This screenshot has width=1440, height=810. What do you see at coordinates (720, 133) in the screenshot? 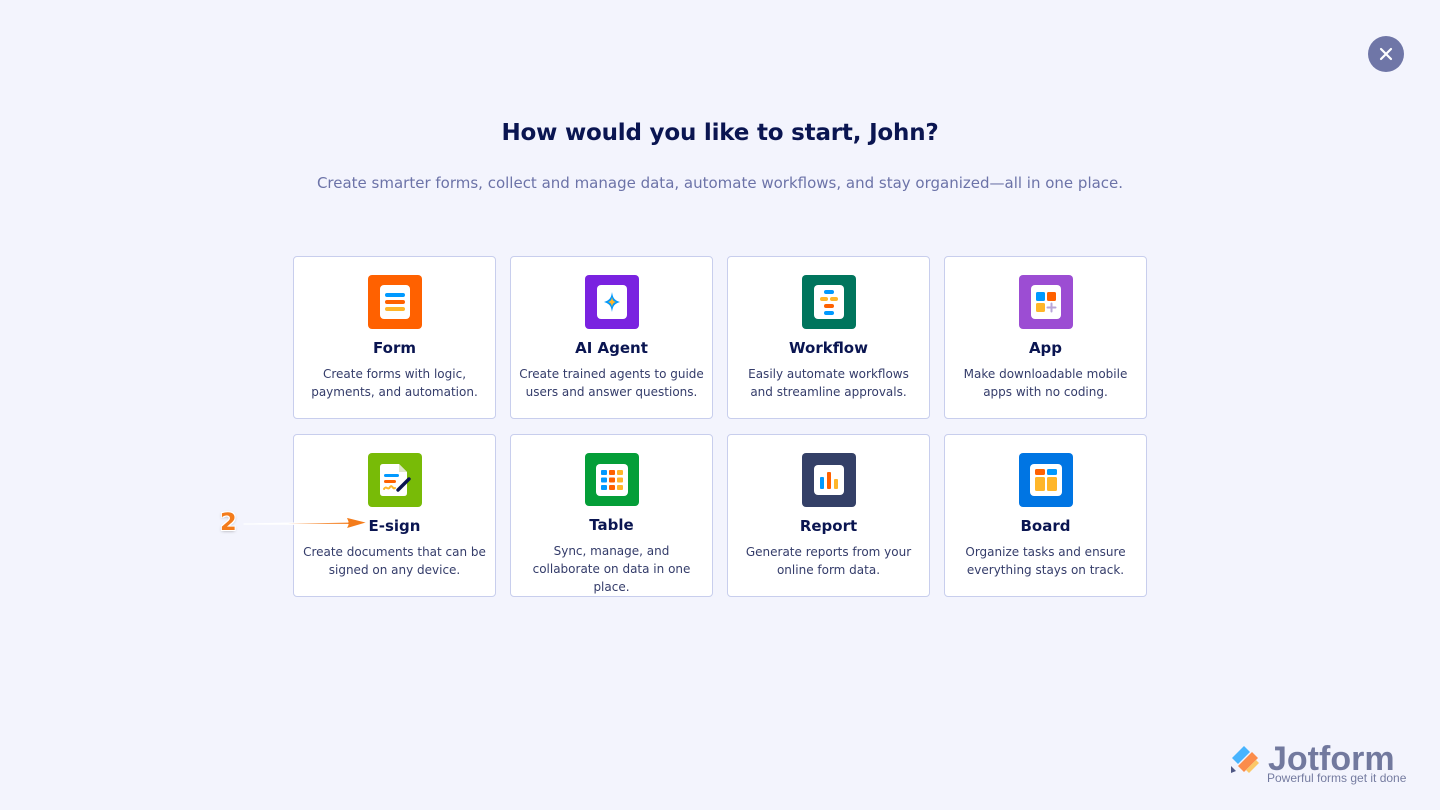
I see `page-title: How would you like to start, John?` at bounding box center [720, 133].